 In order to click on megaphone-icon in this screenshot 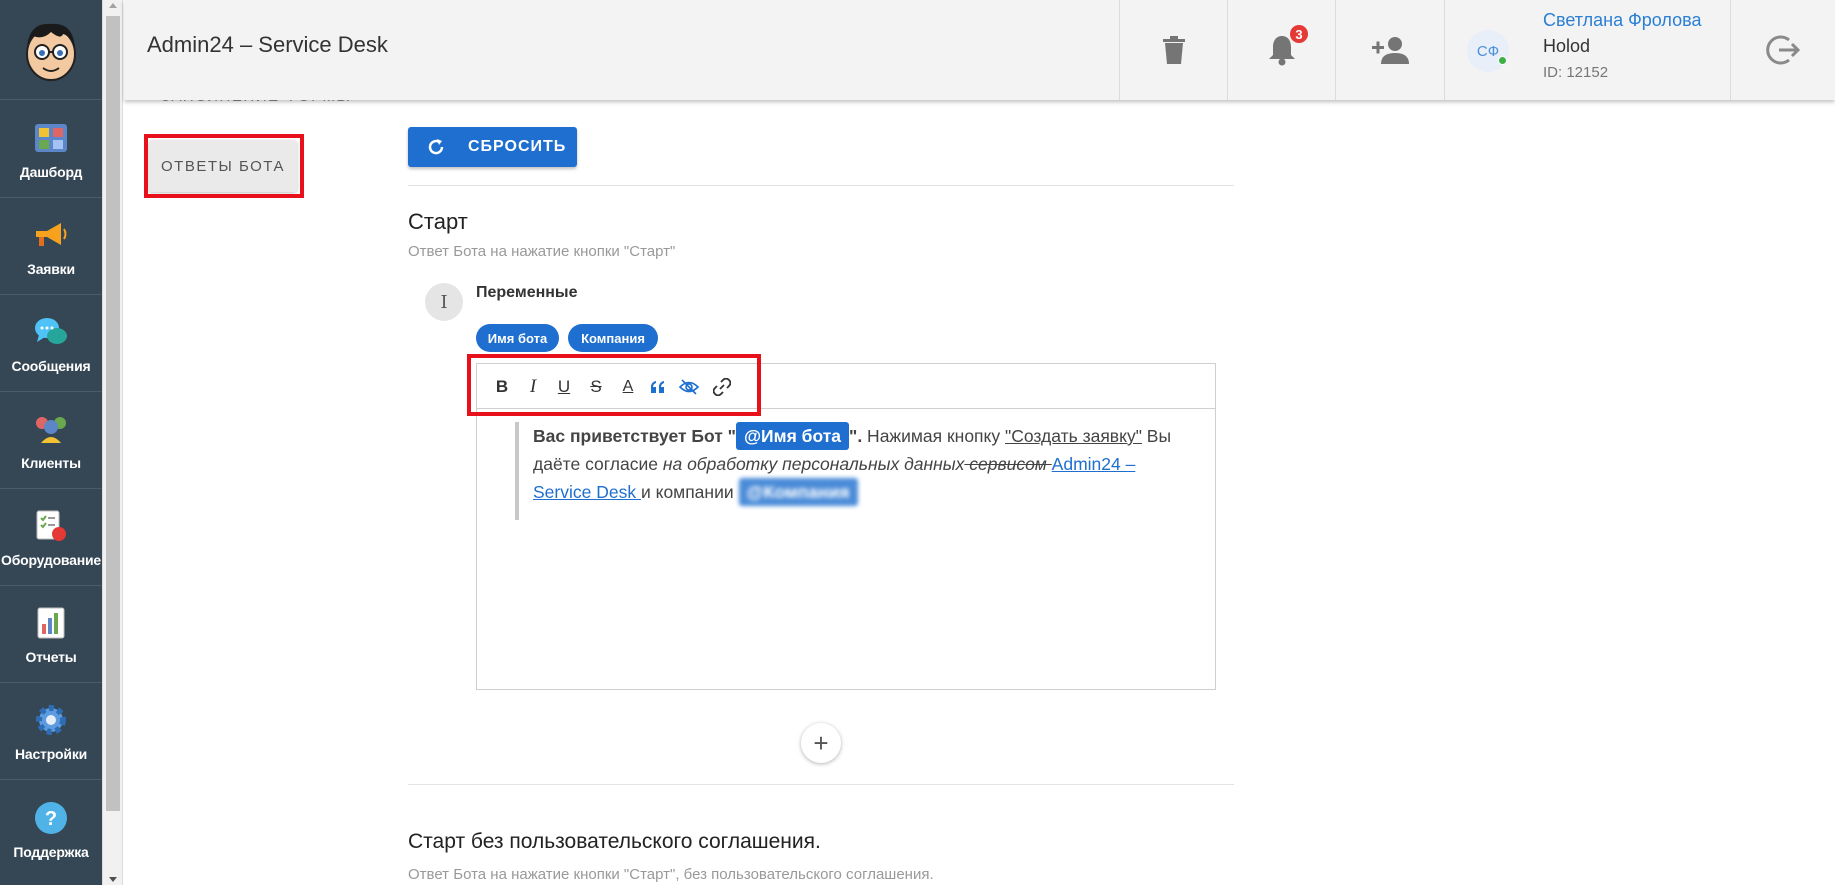, I will do `click(51, 235)`.